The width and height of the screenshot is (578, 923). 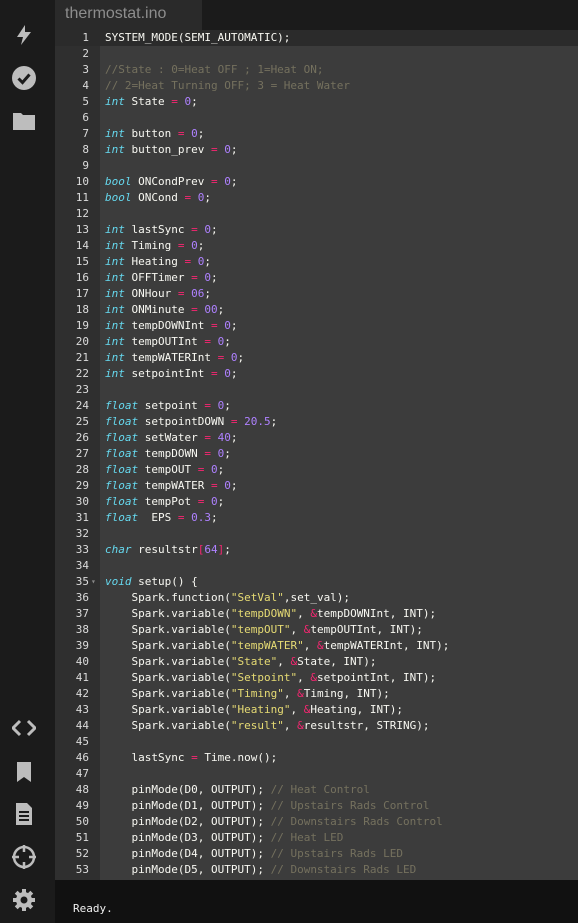 I want to click on code-line: 29 float tempWATER = 0;, so click(x=316, y=486).